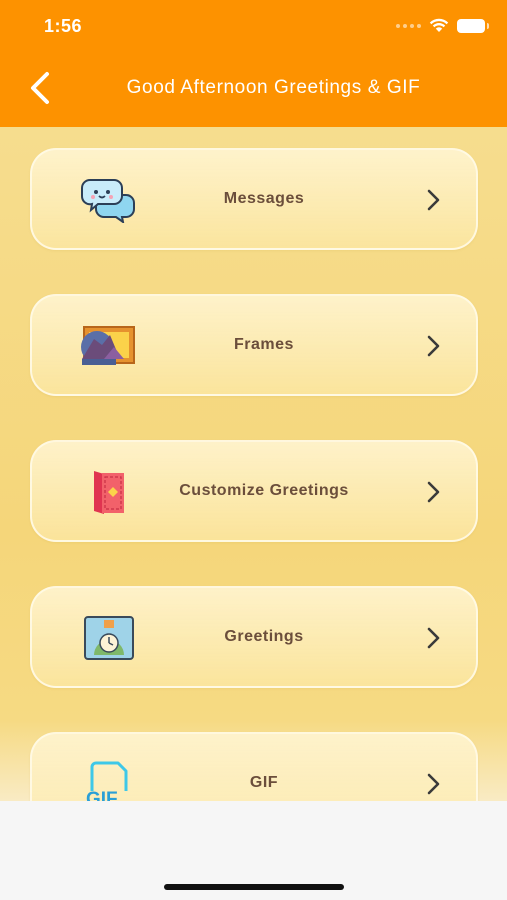 Image resolution: width=507 pixels, height=900 pixels. I want to click on menu-item-label: Messages, so click(264, 198).